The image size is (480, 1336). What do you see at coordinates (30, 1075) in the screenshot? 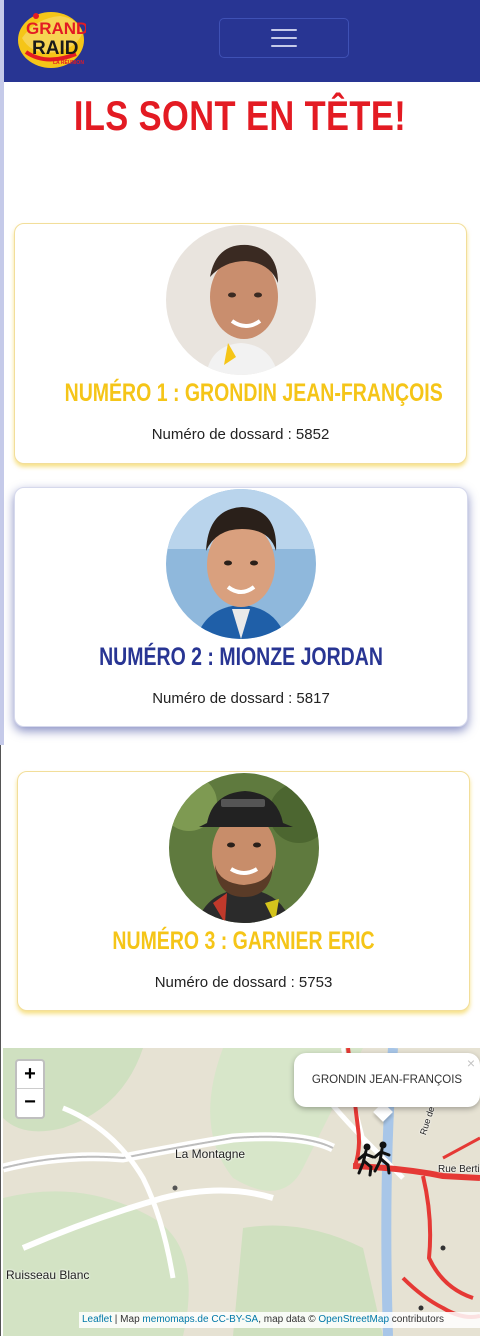
I see `zoom-in-button: +` at bounding box center [30, 1075].